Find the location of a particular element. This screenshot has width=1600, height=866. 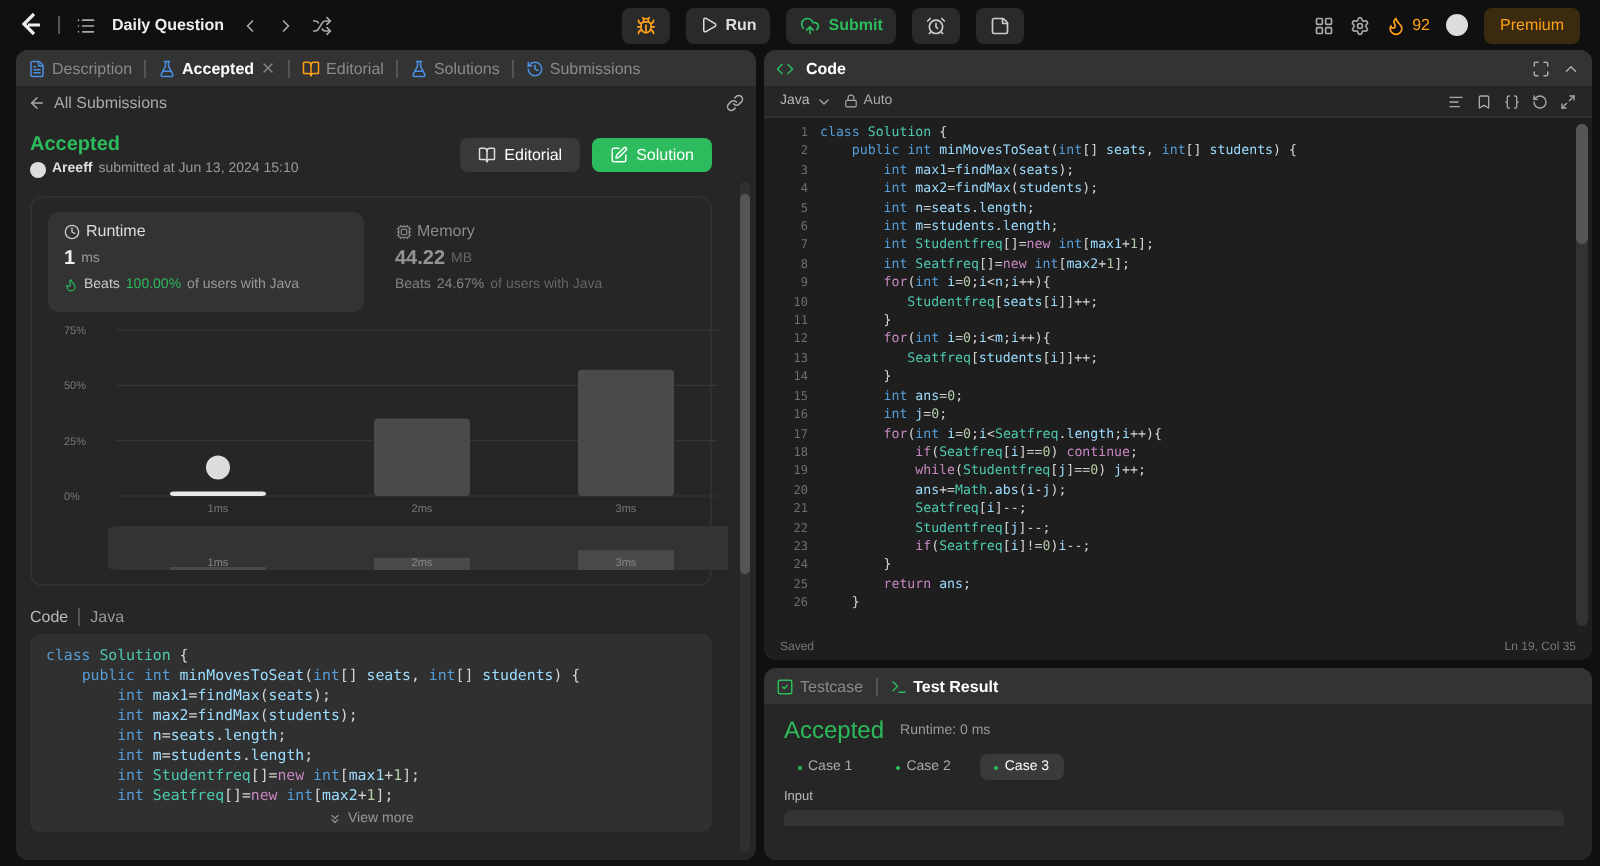

back-link: All Submissions is located at coordinates (110, 103).